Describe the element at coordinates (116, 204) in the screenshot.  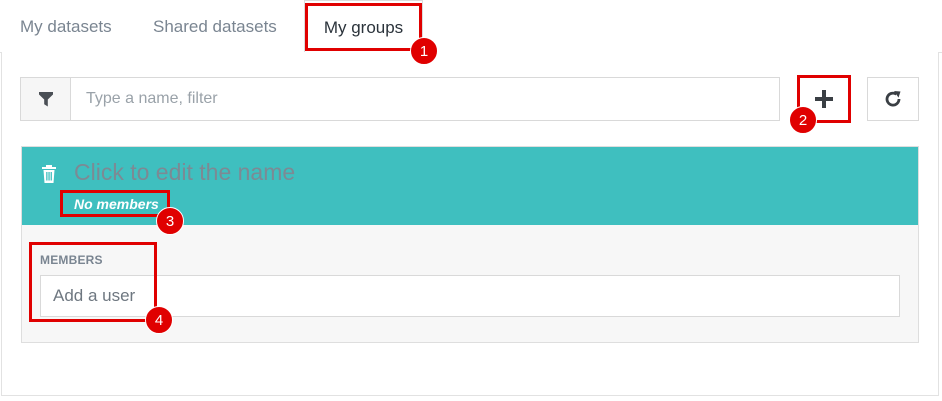
I see `members-count: No members` at that location.